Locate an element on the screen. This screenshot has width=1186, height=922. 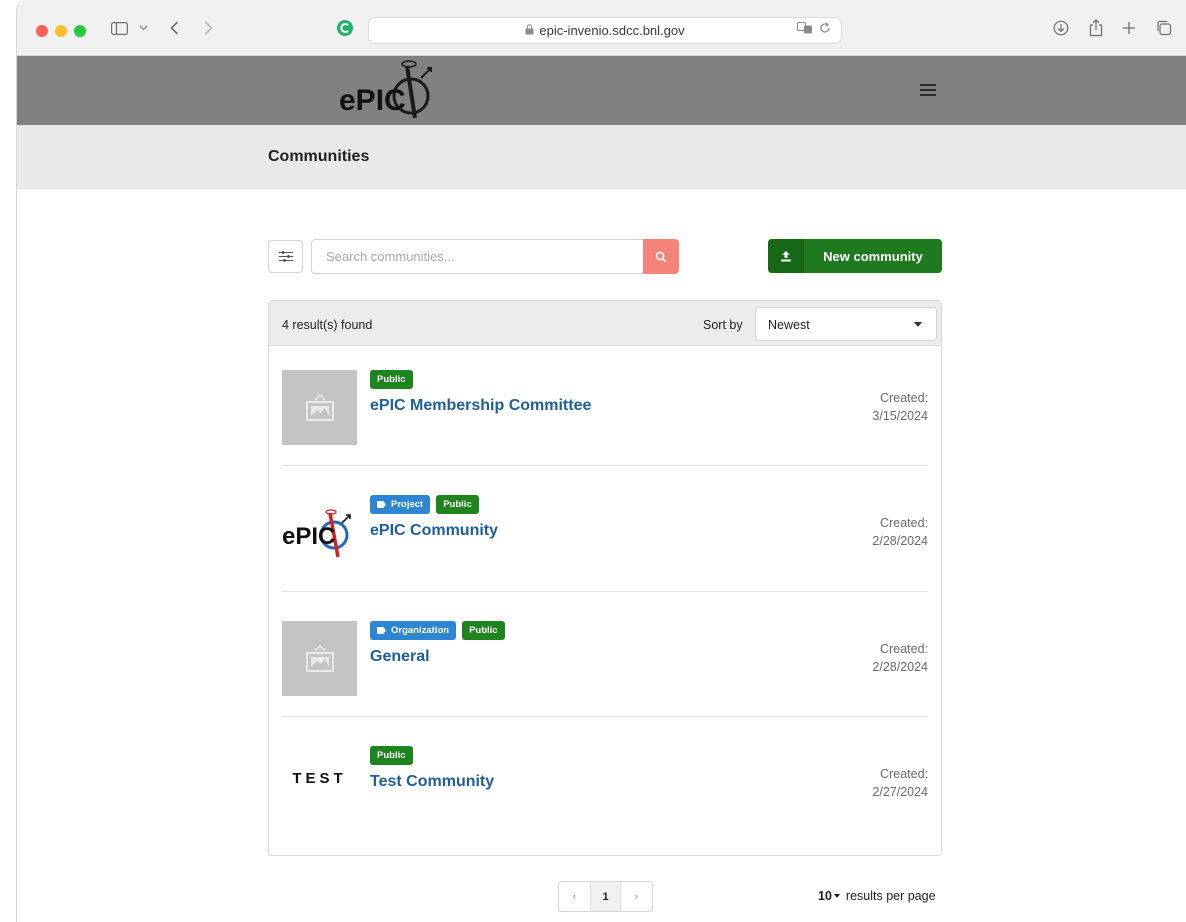
prev-page-button: ‹ is located at coordinates (574, 896).